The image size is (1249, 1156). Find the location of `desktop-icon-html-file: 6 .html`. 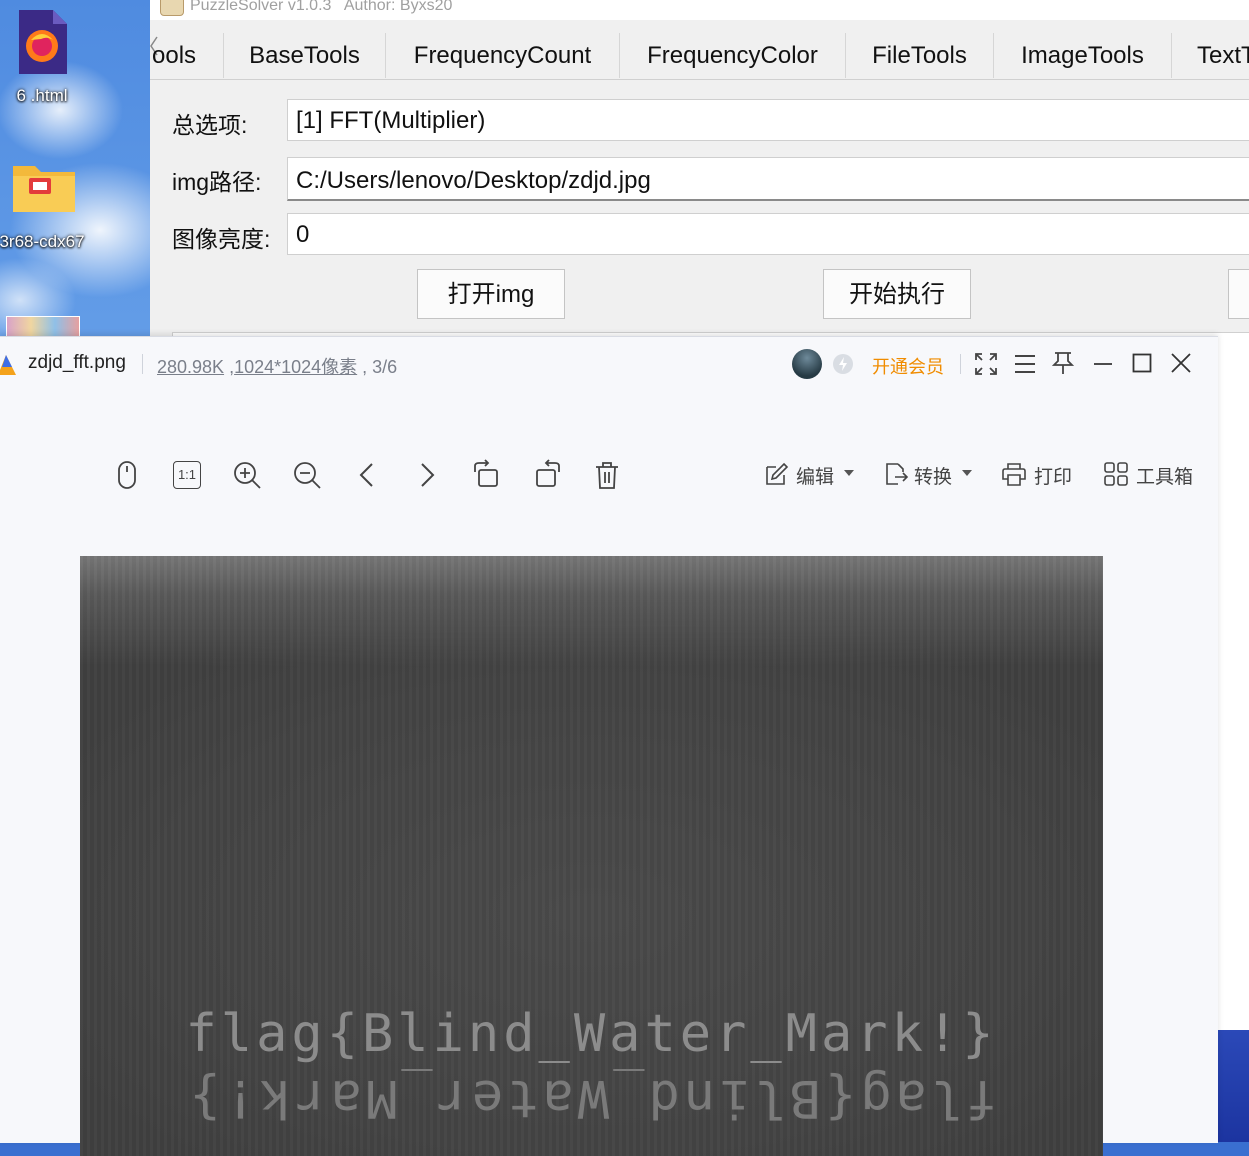

desktop-icon-html-file: 6 .html is located at coordinates (46, 58).